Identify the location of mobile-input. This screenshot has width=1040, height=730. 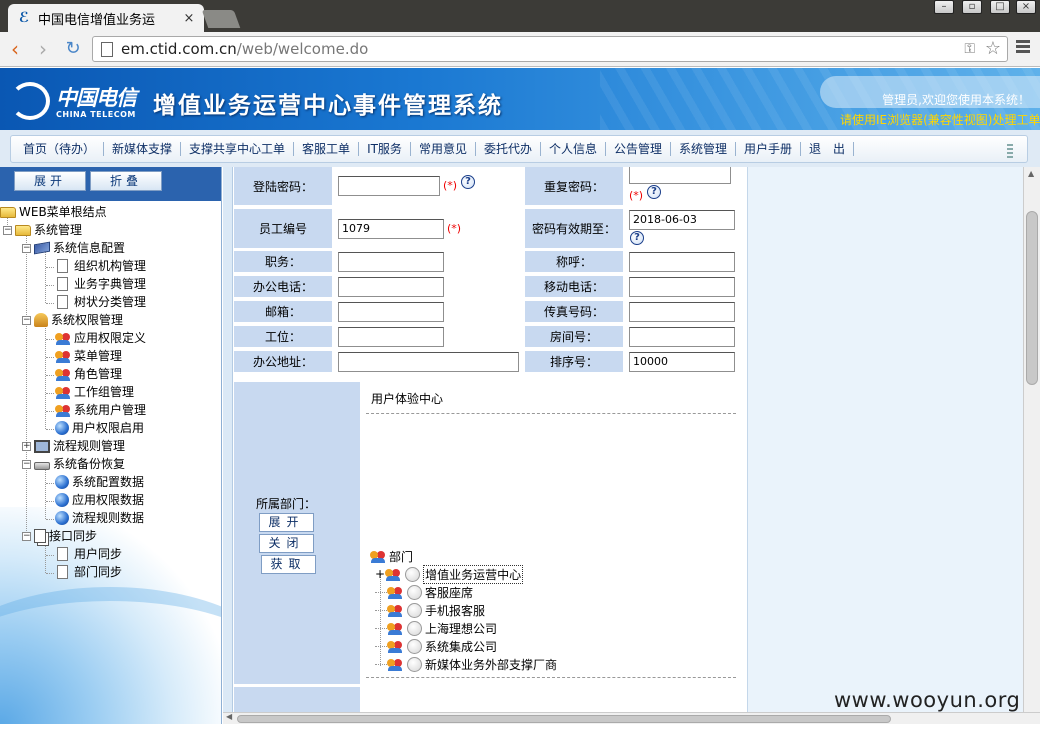
(682, 287).